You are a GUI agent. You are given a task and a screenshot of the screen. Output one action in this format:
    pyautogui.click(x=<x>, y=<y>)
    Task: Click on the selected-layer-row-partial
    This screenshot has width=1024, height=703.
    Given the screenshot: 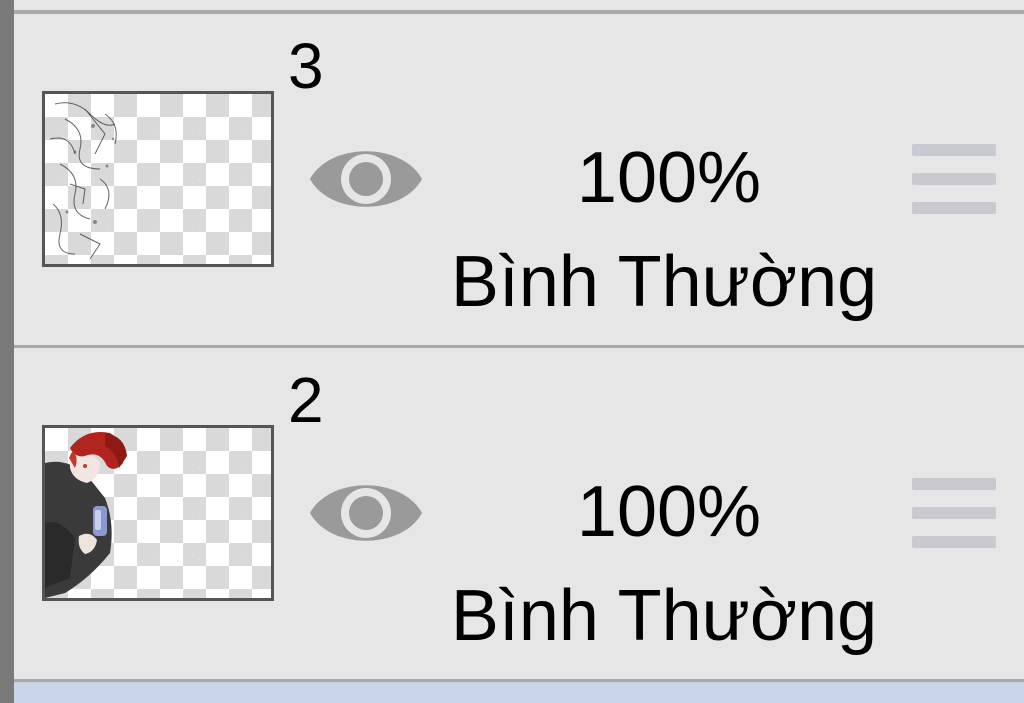 What is the action you would take?
    pyautogui.click(x=519, y=692)
    